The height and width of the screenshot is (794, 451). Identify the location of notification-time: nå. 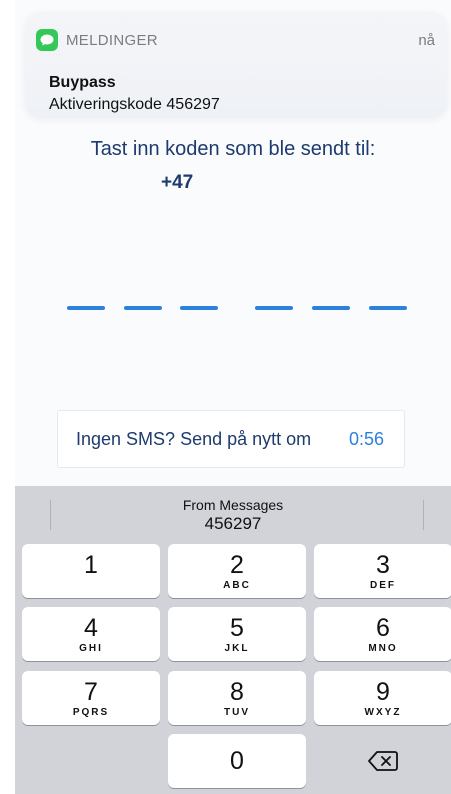
(426, 40).